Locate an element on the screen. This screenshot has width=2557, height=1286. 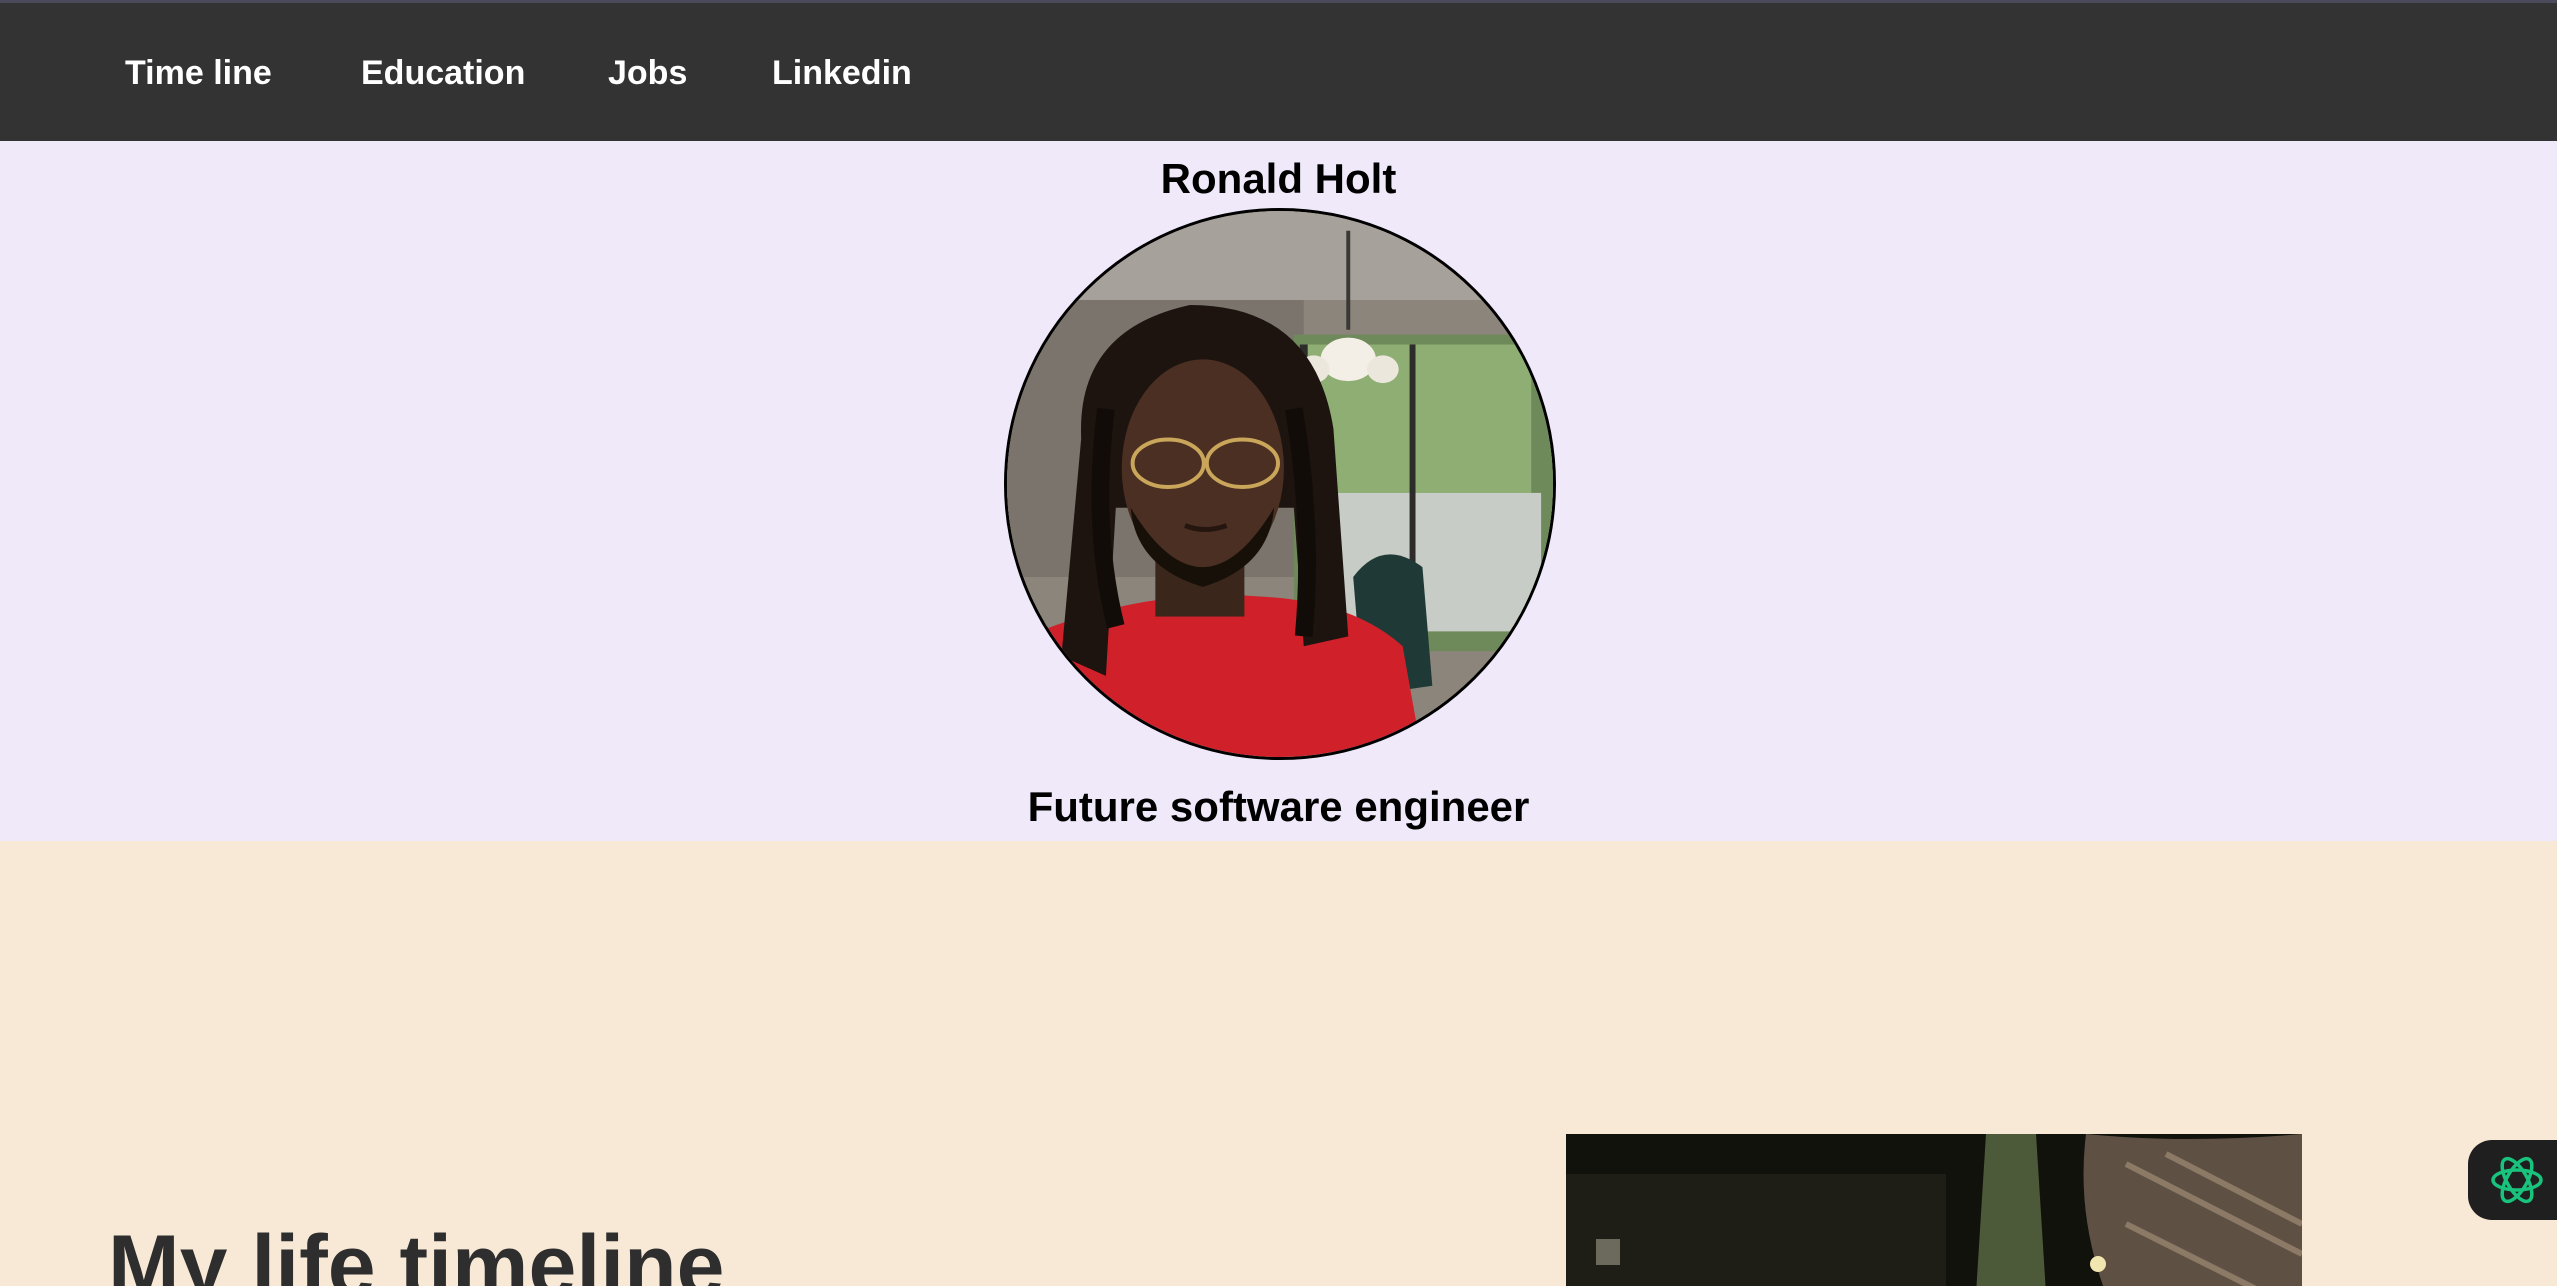
profile-name: Ronald Holt is located at coordinates (1278, 178).